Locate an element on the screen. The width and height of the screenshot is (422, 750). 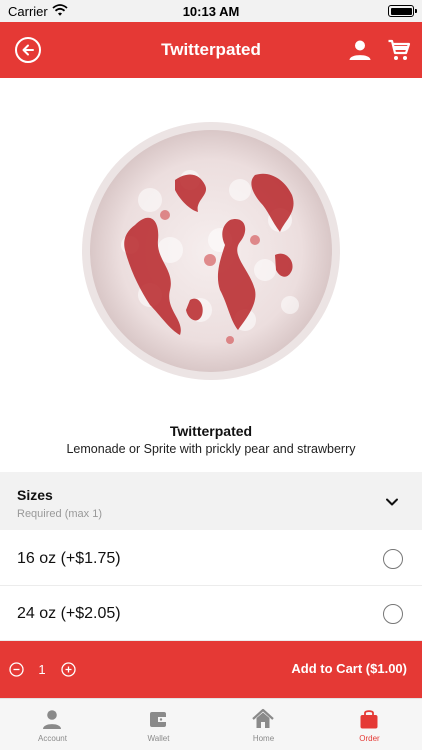
sizes-requirement: Required (max 1) is located at coordinates (59, 514).